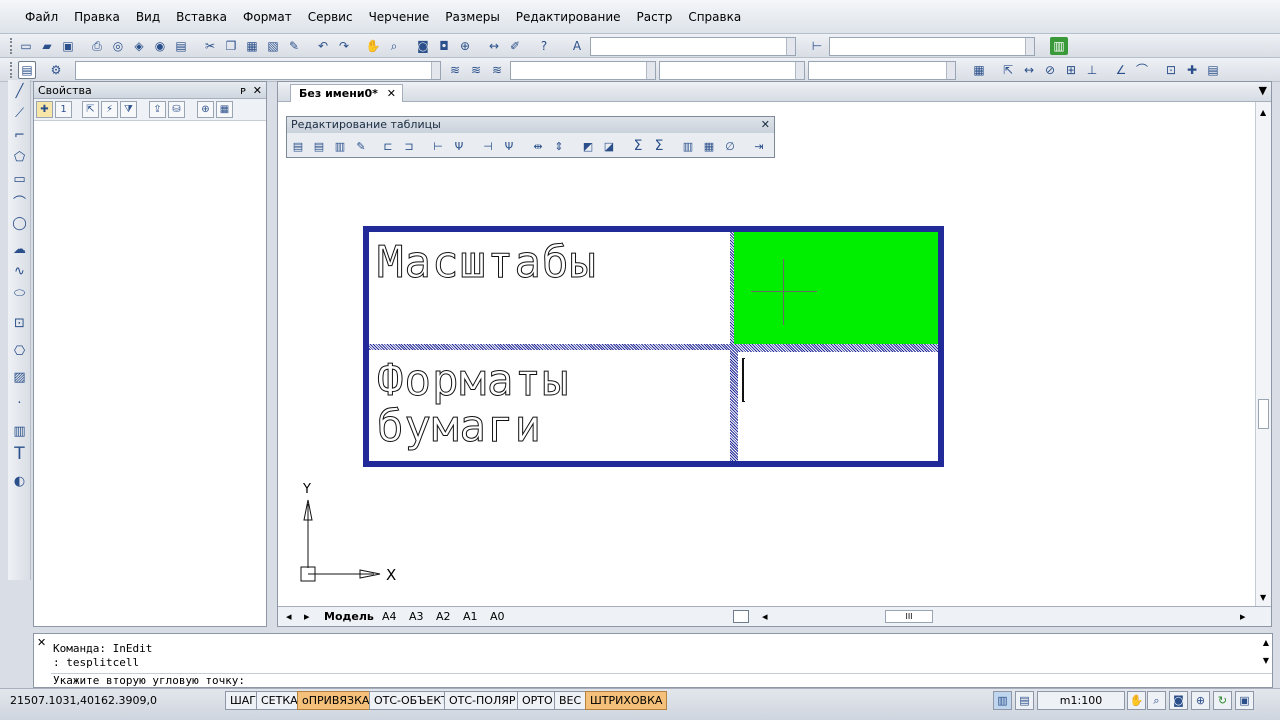 Image resolution: width=1280 pixels, height=720 pixels. What do you see at coordinates (459, 146) in the screenshot?
I see `merge-cells-icon: Ψ` at bounding box center [459, 146].